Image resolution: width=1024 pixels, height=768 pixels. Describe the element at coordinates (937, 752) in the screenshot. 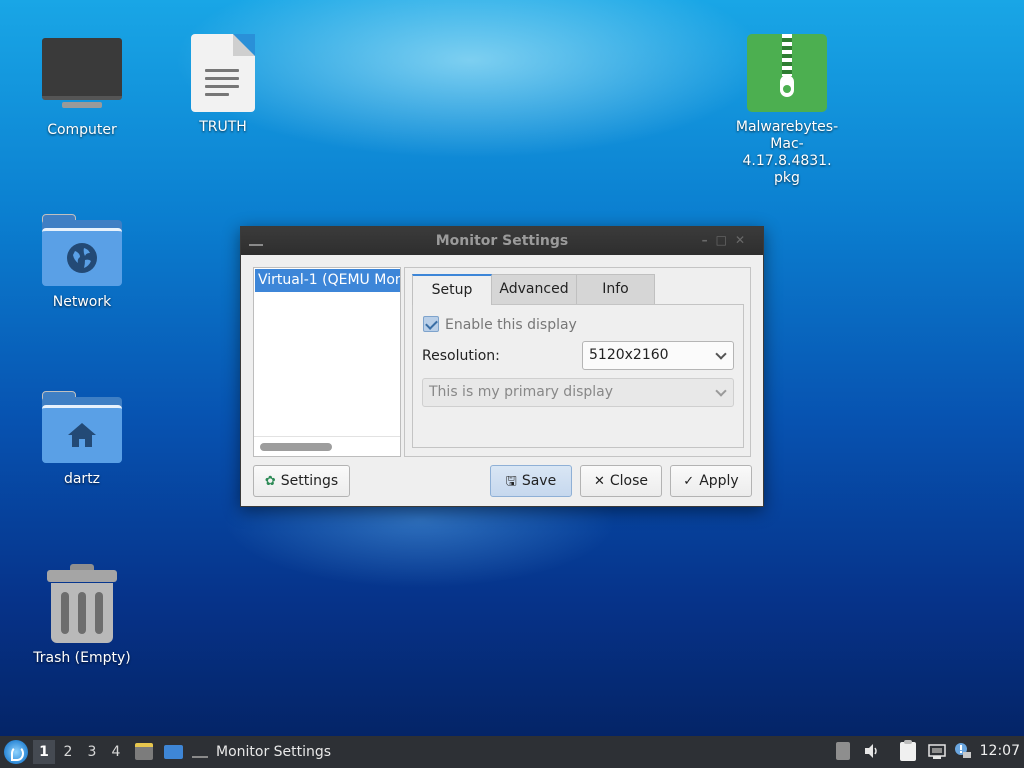

I see `network-icon` at that location.